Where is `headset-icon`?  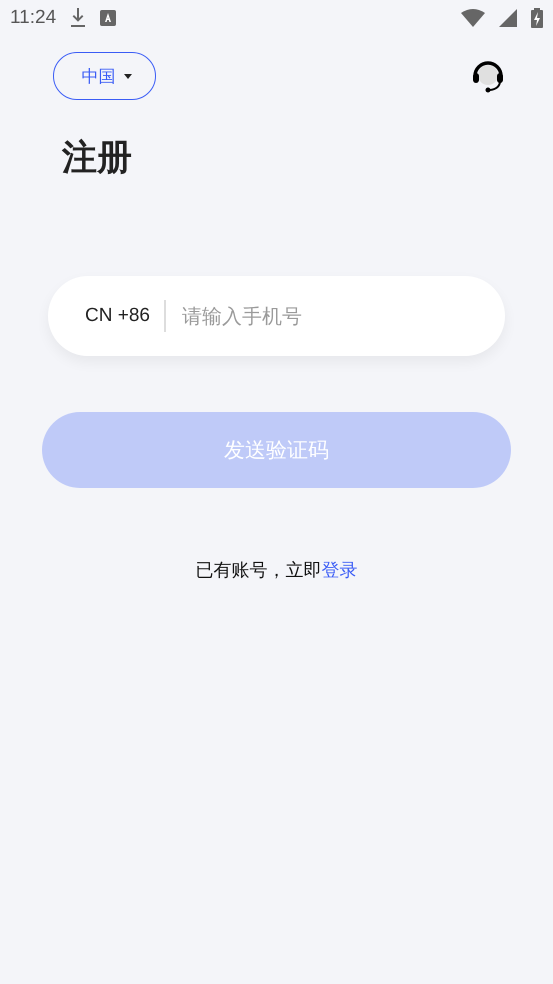 headset-icon is located at coordinates (488, 76).